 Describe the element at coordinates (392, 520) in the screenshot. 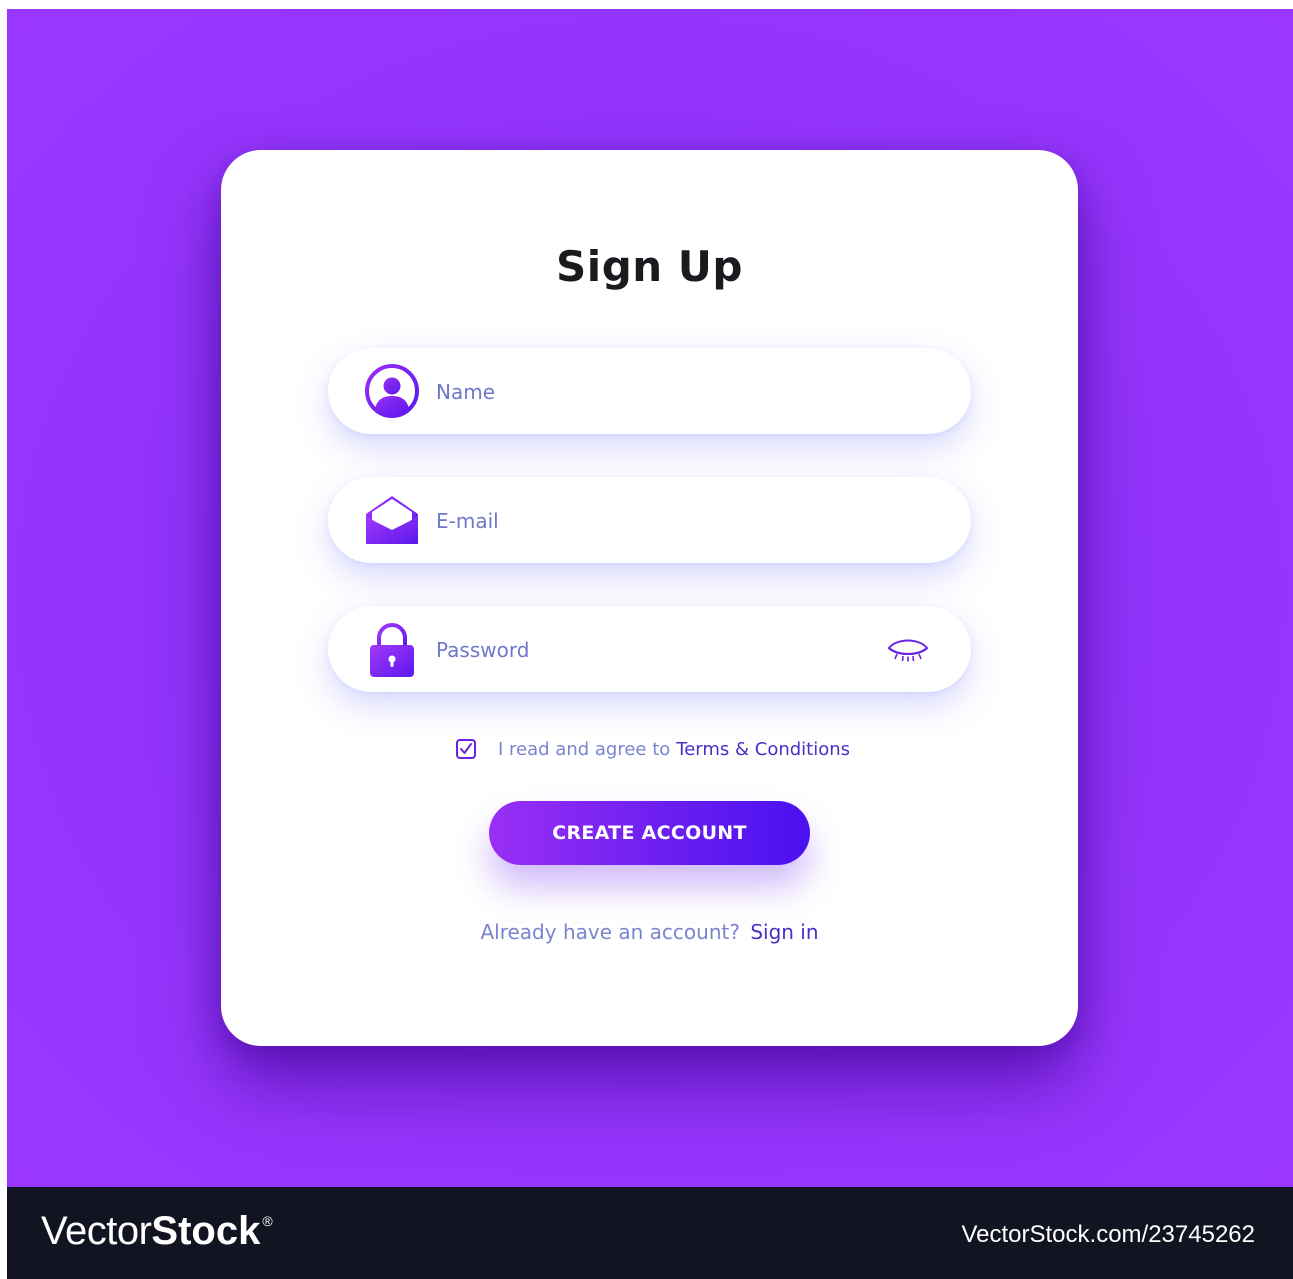

I see `envelope-icon` at that location.